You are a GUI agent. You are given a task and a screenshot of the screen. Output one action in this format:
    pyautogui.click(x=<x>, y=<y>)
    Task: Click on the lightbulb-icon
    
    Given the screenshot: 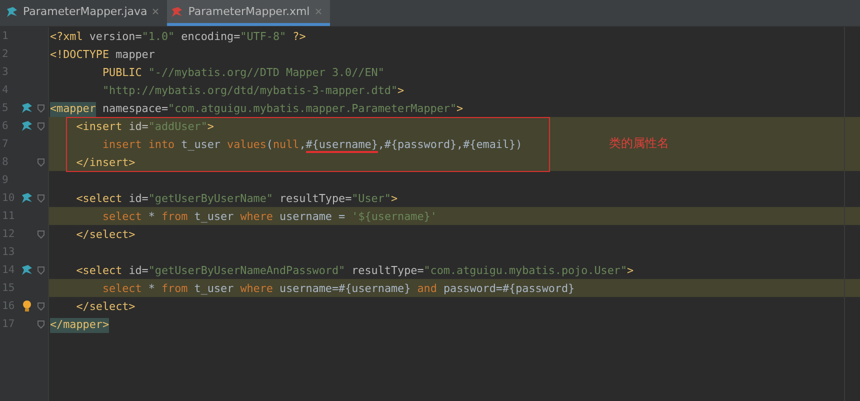 What is the action you would take?
    pyautogui.click(x=27, y=306)
    